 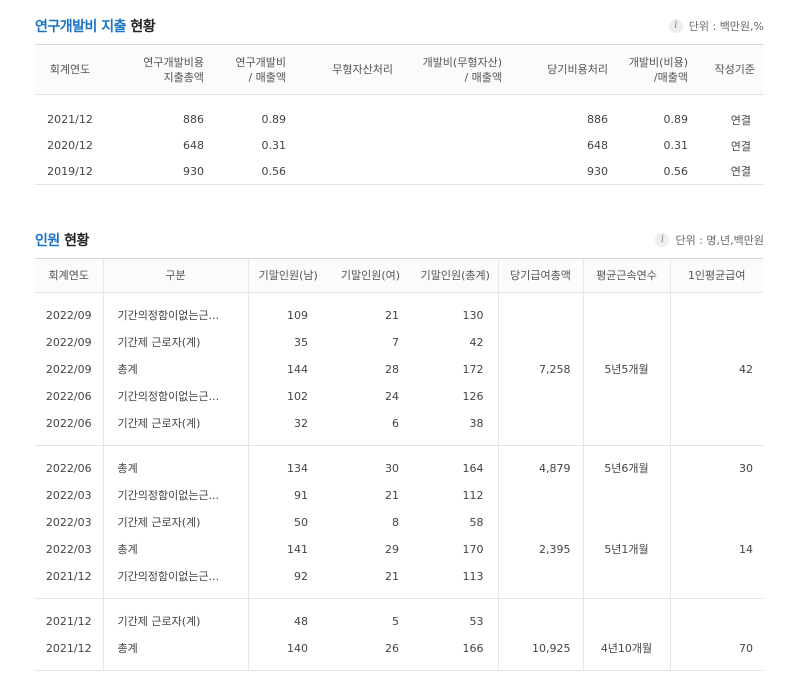 I want to click on table-row: 2022/09 기간의정함이없는근... 109 21 130, so click(x=399, y=315).